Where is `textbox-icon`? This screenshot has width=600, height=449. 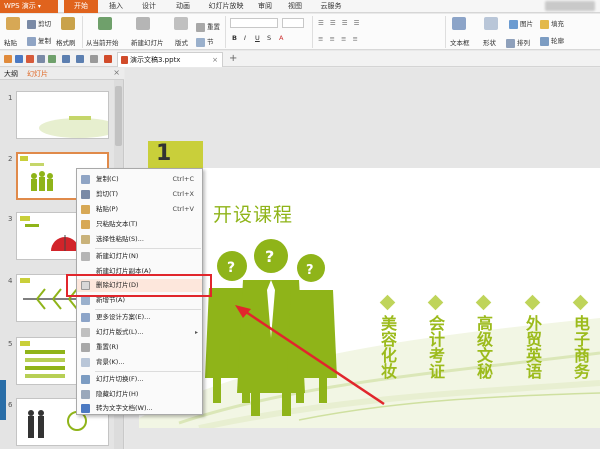
textbox-icon is located at coordinates (459, 23).